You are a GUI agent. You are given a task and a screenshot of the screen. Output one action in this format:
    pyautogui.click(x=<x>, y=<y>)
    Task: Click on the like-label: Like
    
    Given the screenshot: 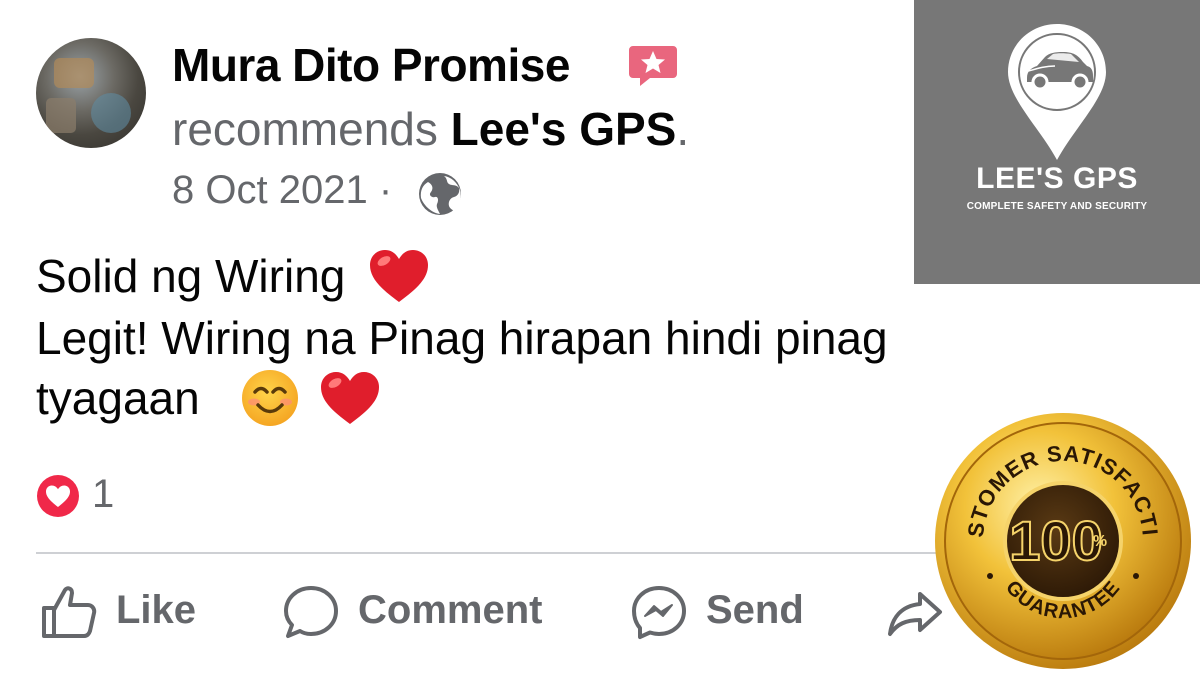 What is the action you would take?
    pyautogui.click(x=156, y=610)
    